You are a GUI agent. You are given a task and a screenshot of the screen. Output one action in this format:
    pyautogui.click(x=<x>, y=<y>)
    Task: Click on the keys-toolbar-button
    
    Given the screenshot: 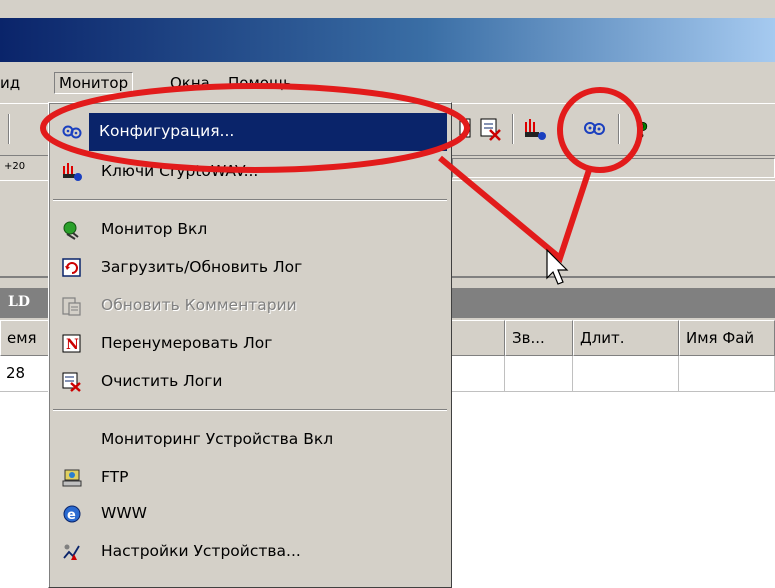 What is the action you would take?
    pyautogui.click(x=535, y=129)
    